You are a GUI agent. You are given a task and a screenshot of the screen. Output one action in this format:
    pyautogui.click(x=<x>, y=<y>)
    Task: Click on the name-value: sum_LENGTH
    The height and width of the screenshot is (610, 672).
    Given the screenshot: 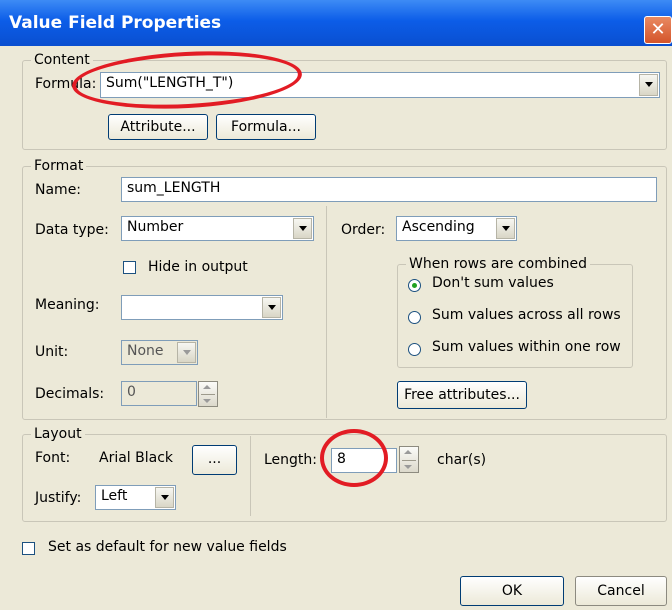 What is the action you would take?
    pyautogui.click(x=174, y=188)
    